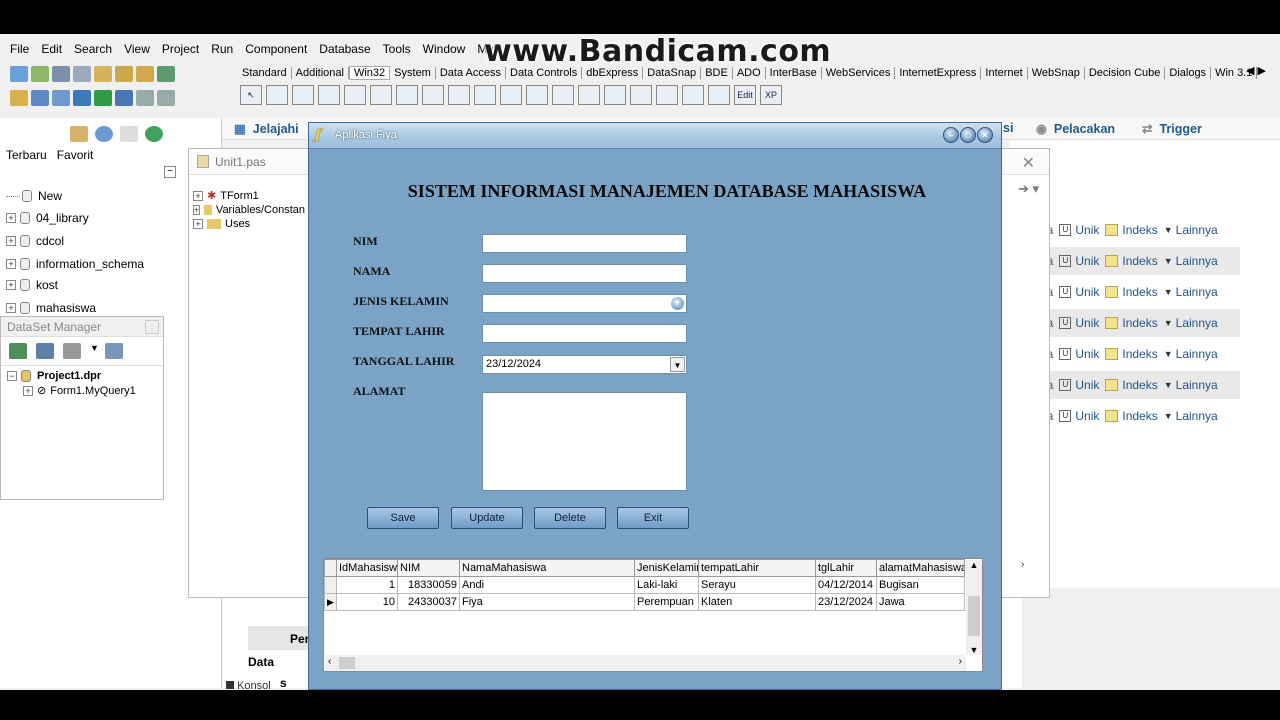  What do you see at coordinates (1075, 128) in the screenshot?
I see `tab-pelacakan: ◉ Pelacakan` at bounding box center [1075, 128].